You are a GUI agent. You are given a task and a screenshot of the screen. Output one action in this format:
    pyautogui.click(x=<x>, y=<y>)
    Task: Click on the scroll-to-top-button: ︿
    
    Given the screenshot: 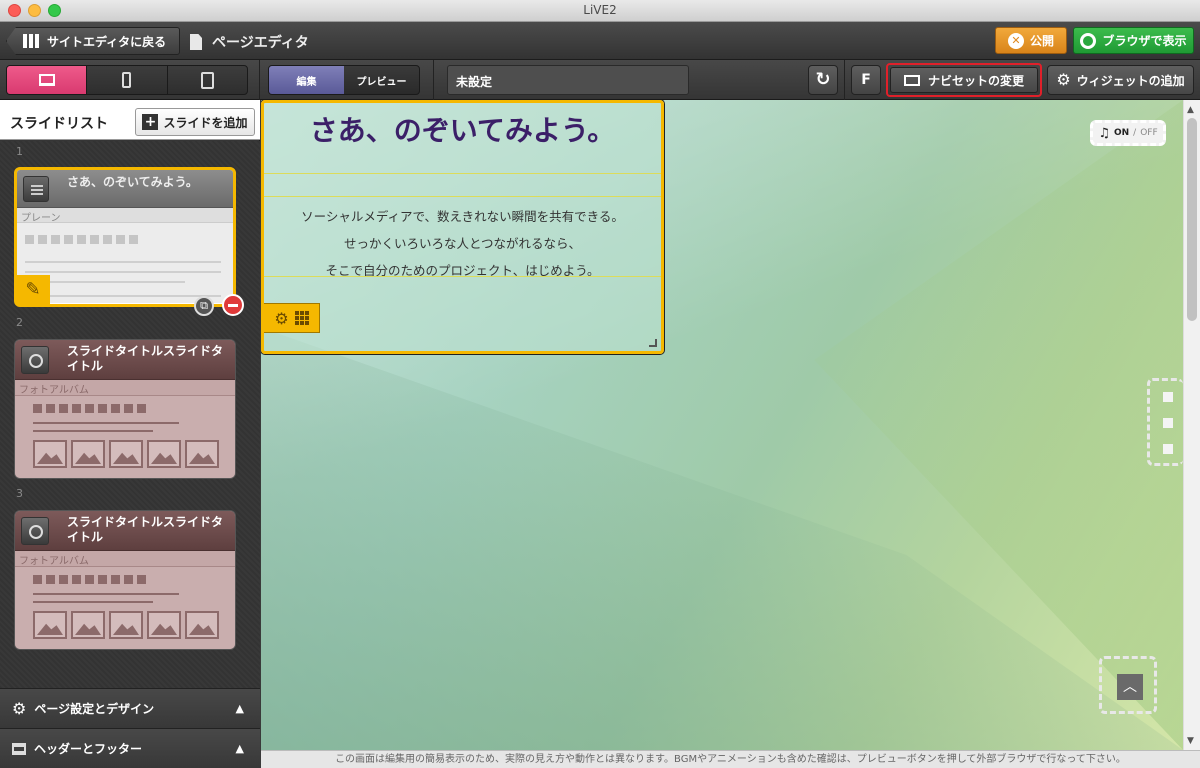 What is the action you would take?
    pyautogui.click(x=1130, y=687)
    